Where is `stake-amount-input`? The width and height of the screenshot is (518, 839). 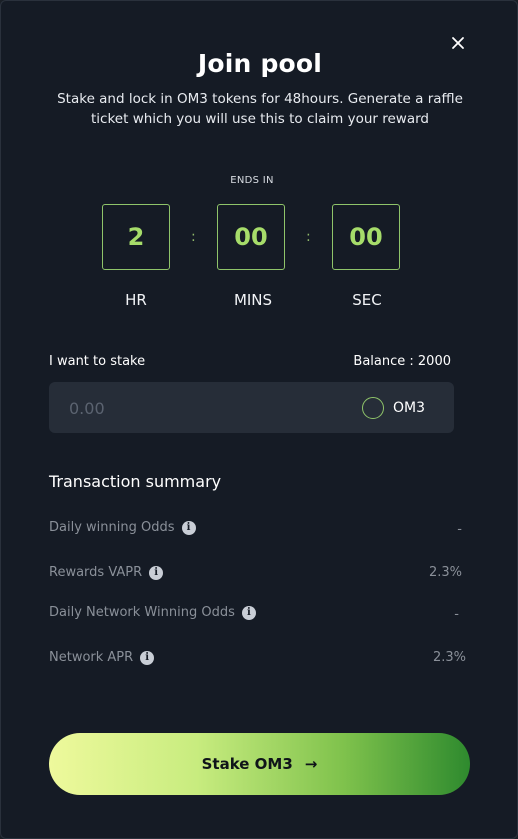
stake-amount-input is located at coordinates (194, 408).